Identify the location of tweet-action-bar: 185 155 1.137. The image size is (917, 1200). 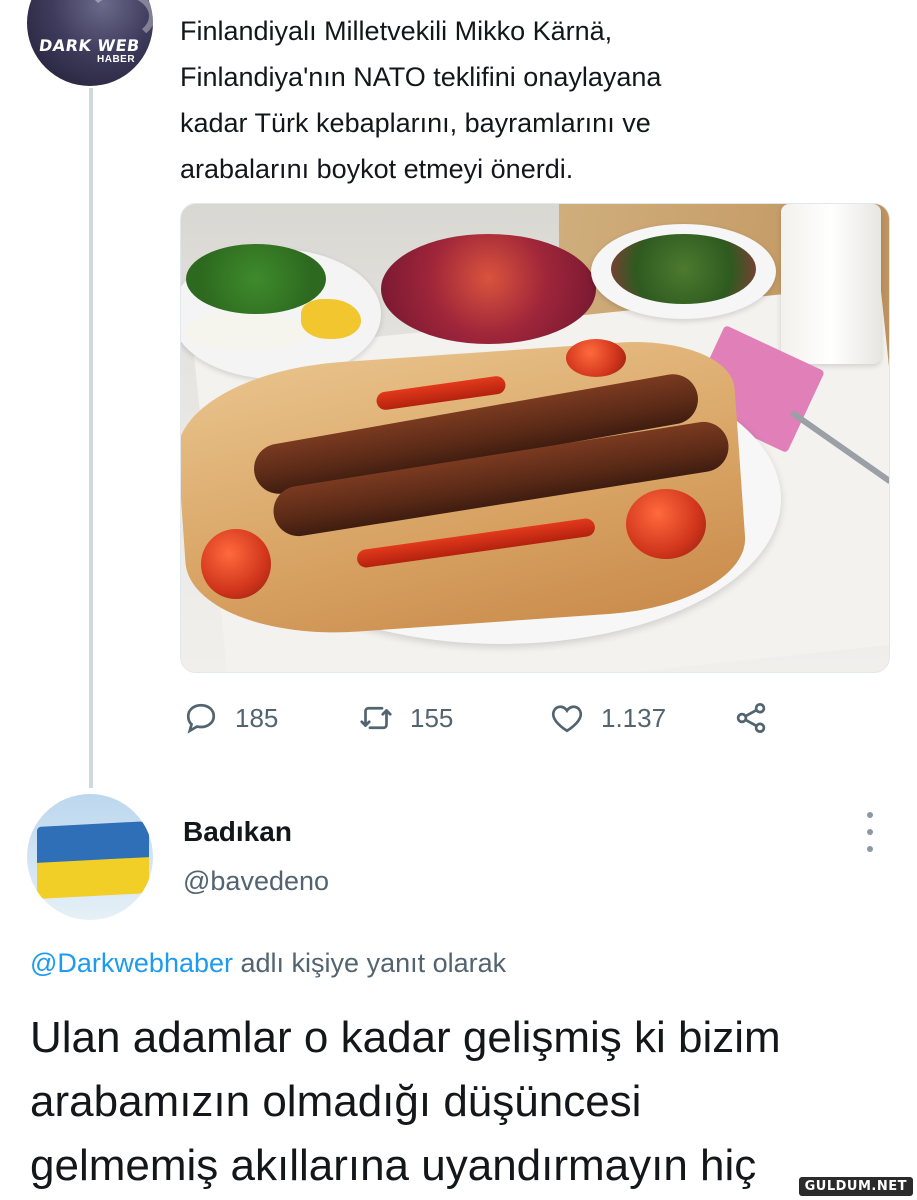
(503, 720).